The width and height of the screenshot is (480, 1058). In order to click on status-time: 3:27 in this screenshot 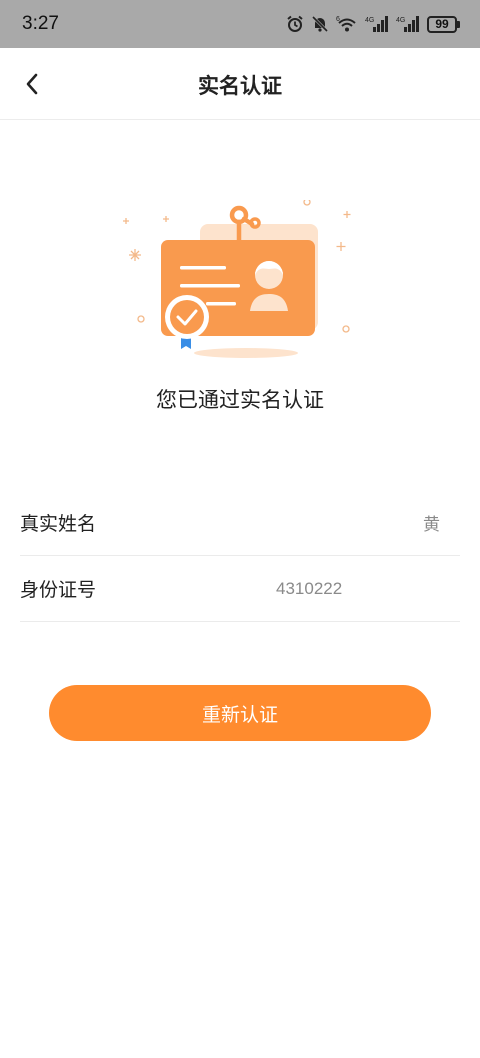, I will do `click(40, 23)`.